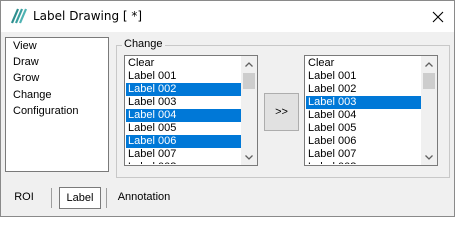  Describe the element at coordinates (88, 16) in the screenshot. I see `window-title: Label Drawing [ *]` at that location.